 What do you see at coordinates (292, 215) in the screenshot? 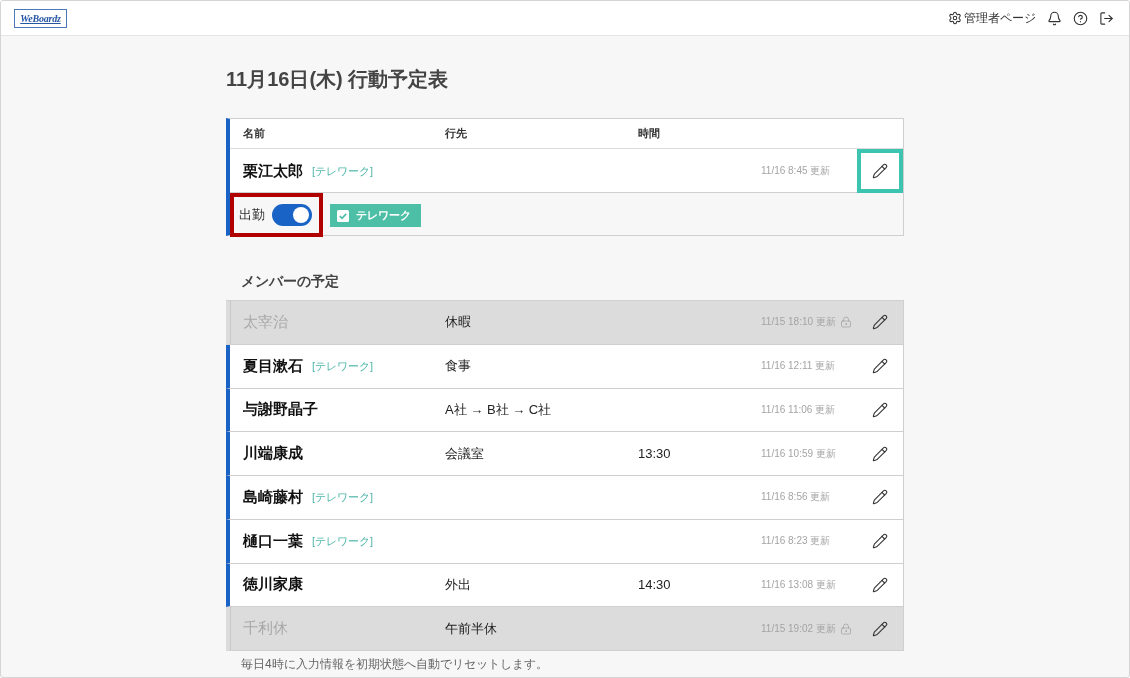
I see `attendance-toggle` at bounding box center [292, 215].